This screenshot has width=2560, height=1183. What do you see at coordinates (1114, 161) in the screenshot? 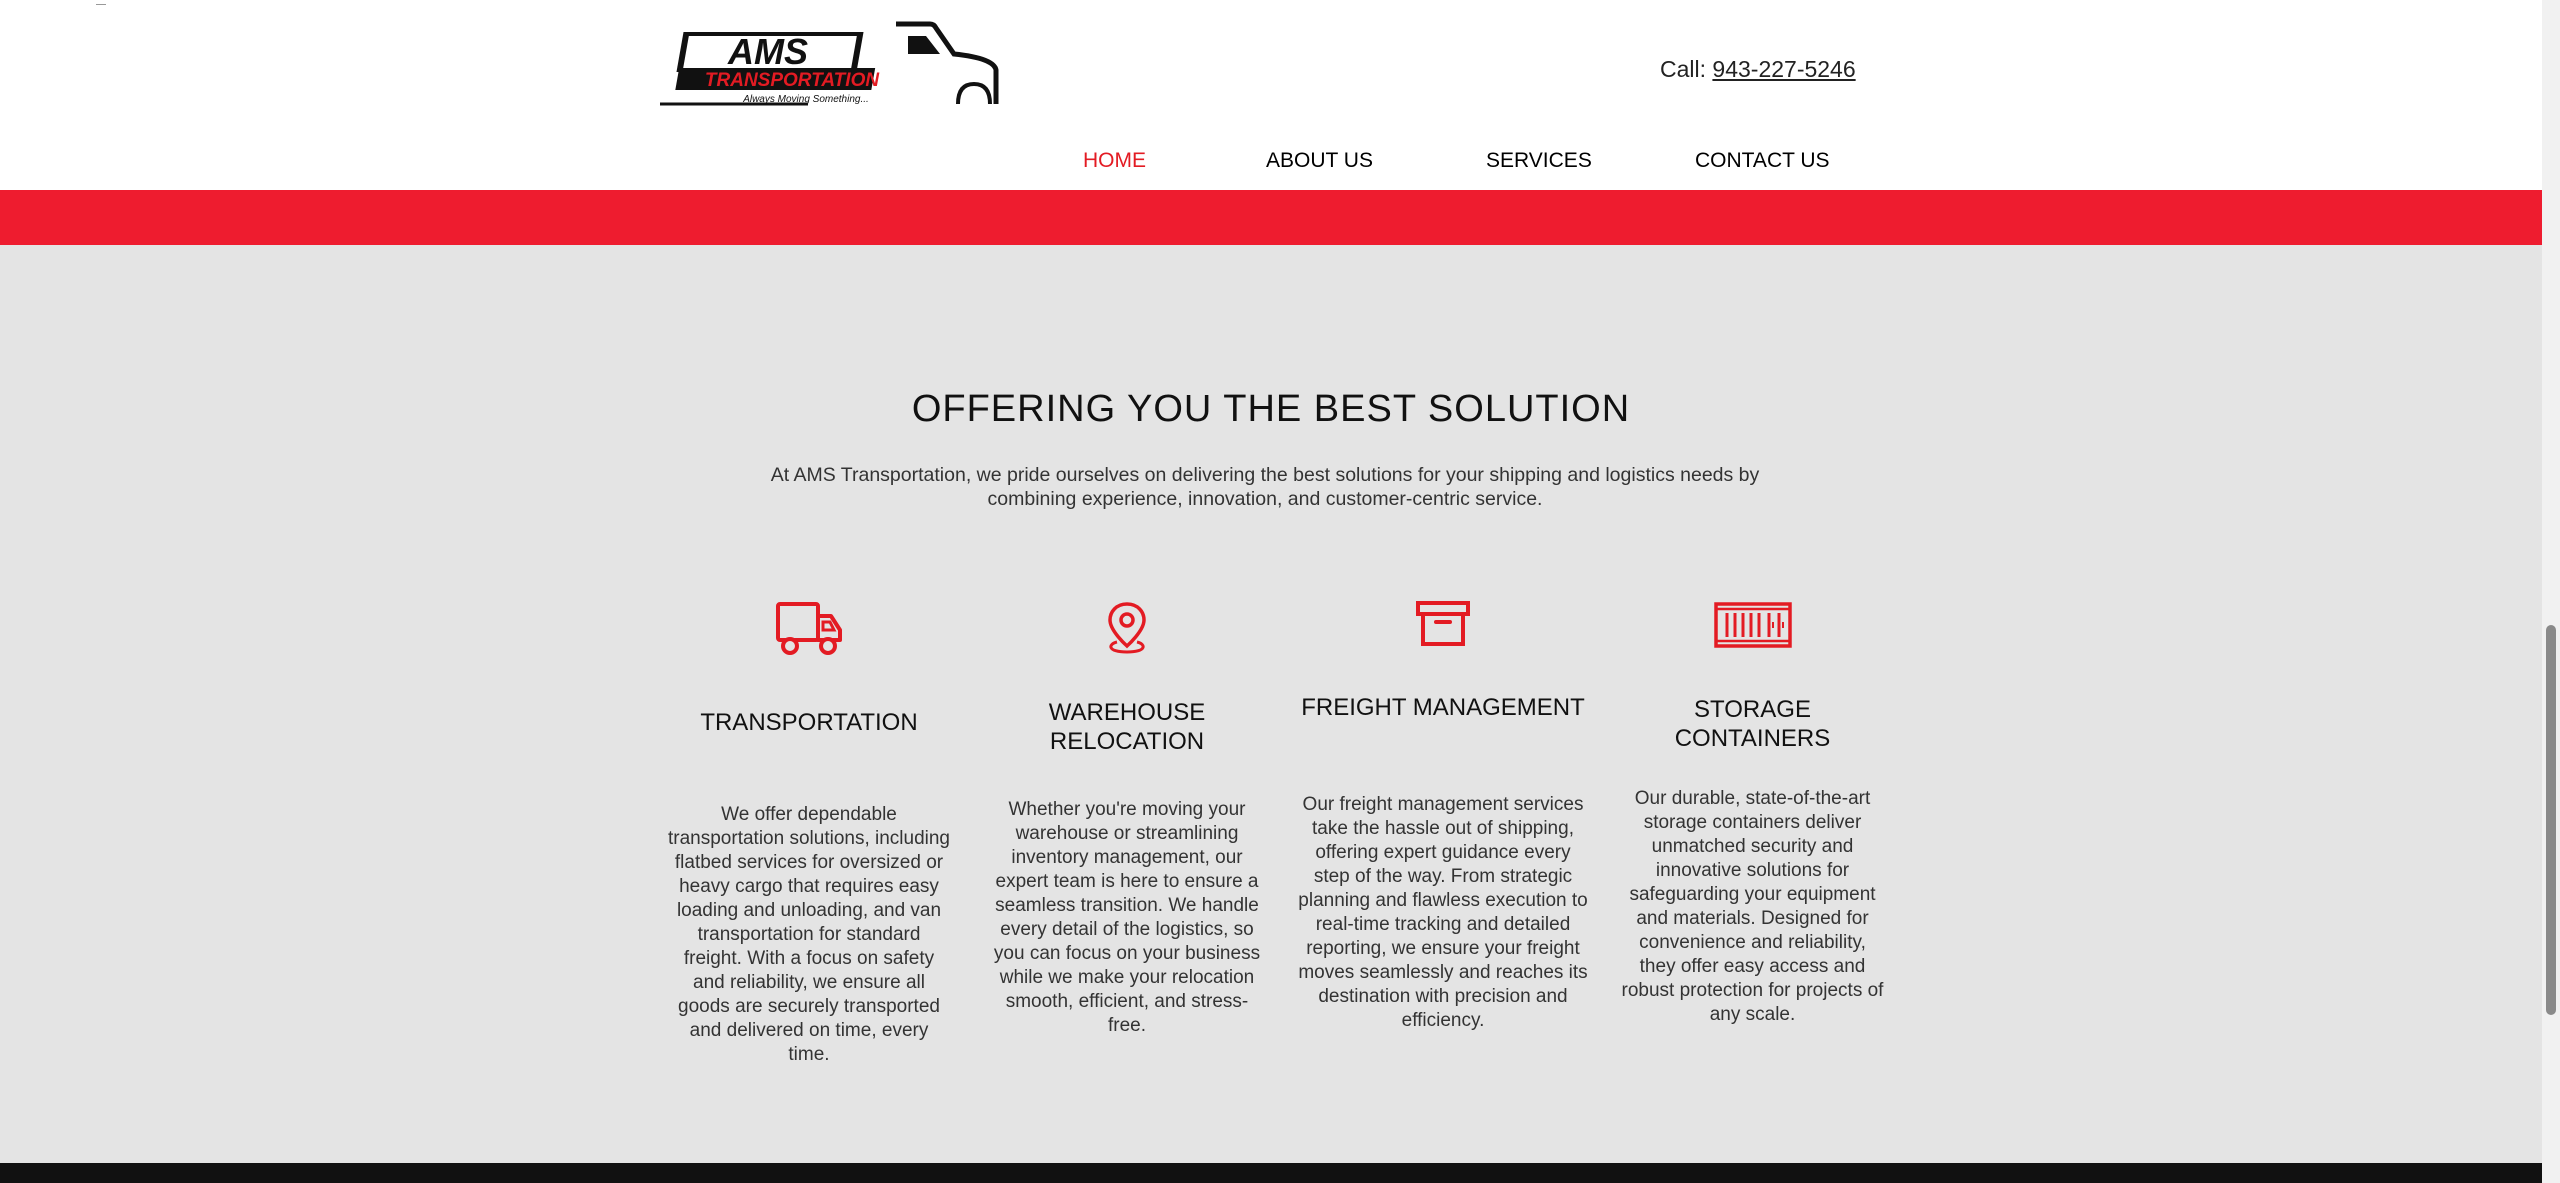
I see `nav-home: HOME` at bounding box center [1114, 161].